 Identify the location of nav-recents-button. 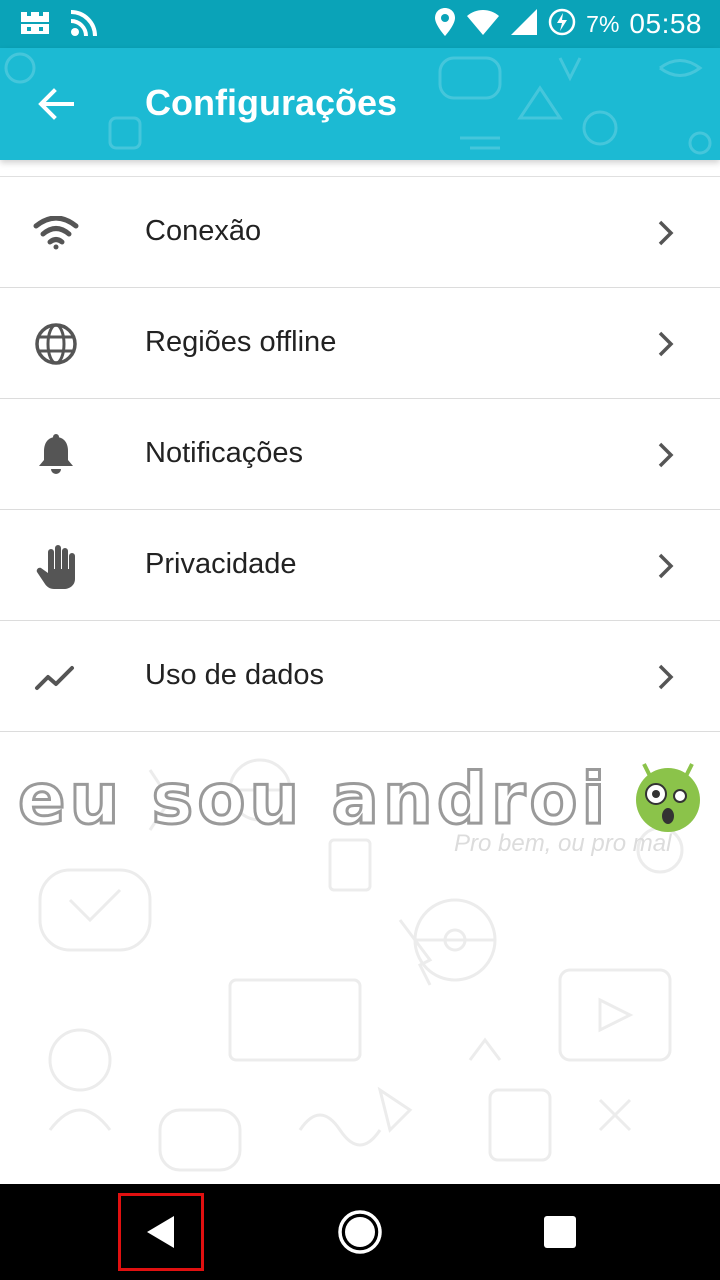
(560, 1232).